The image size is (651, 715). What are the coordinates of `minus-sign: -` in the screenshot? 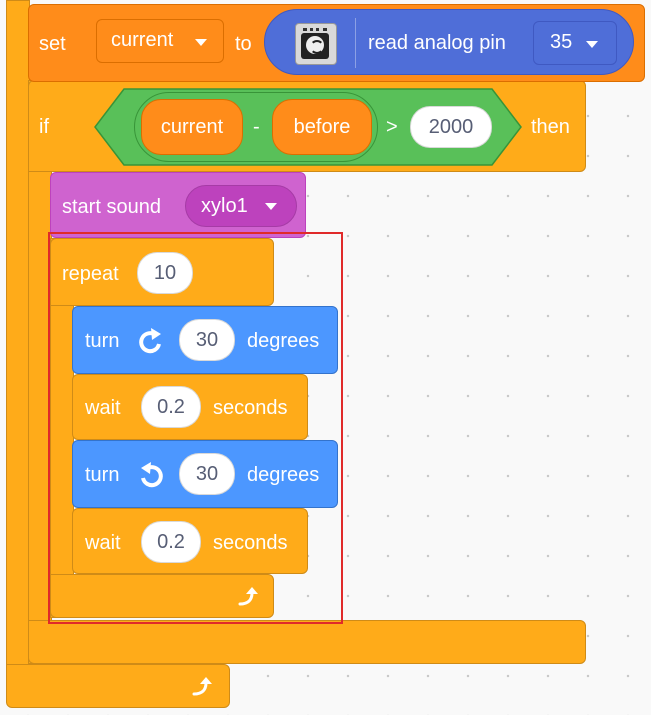 It's located at (256, 127).